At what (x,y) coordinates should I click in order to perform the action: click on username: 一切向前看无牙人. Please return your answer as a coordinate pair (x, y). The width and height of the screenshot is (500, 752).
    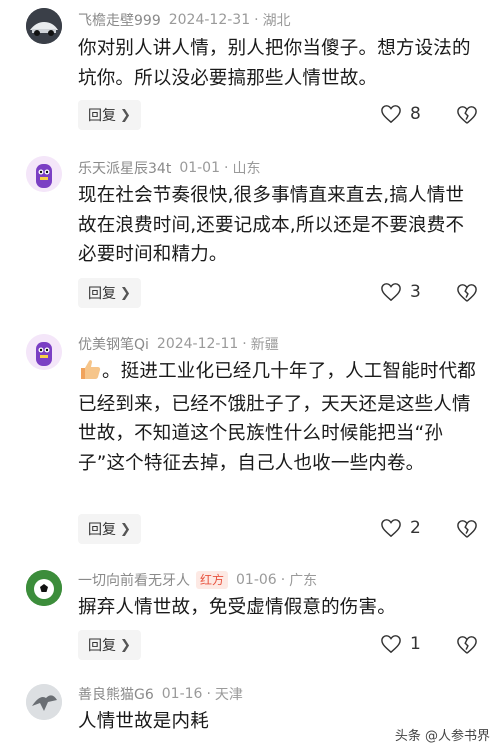
    Looking at the image, I should click on (134, 580).